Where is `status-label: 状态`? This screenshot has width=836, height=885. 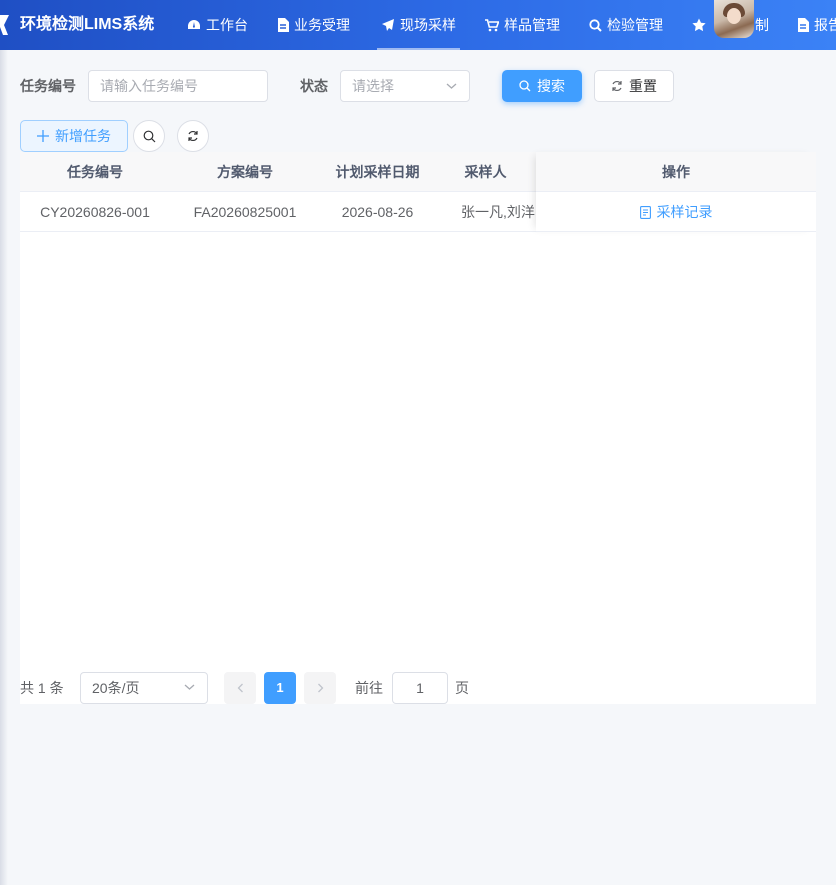
status-label: 状态 is located at coordinates (314, 86).